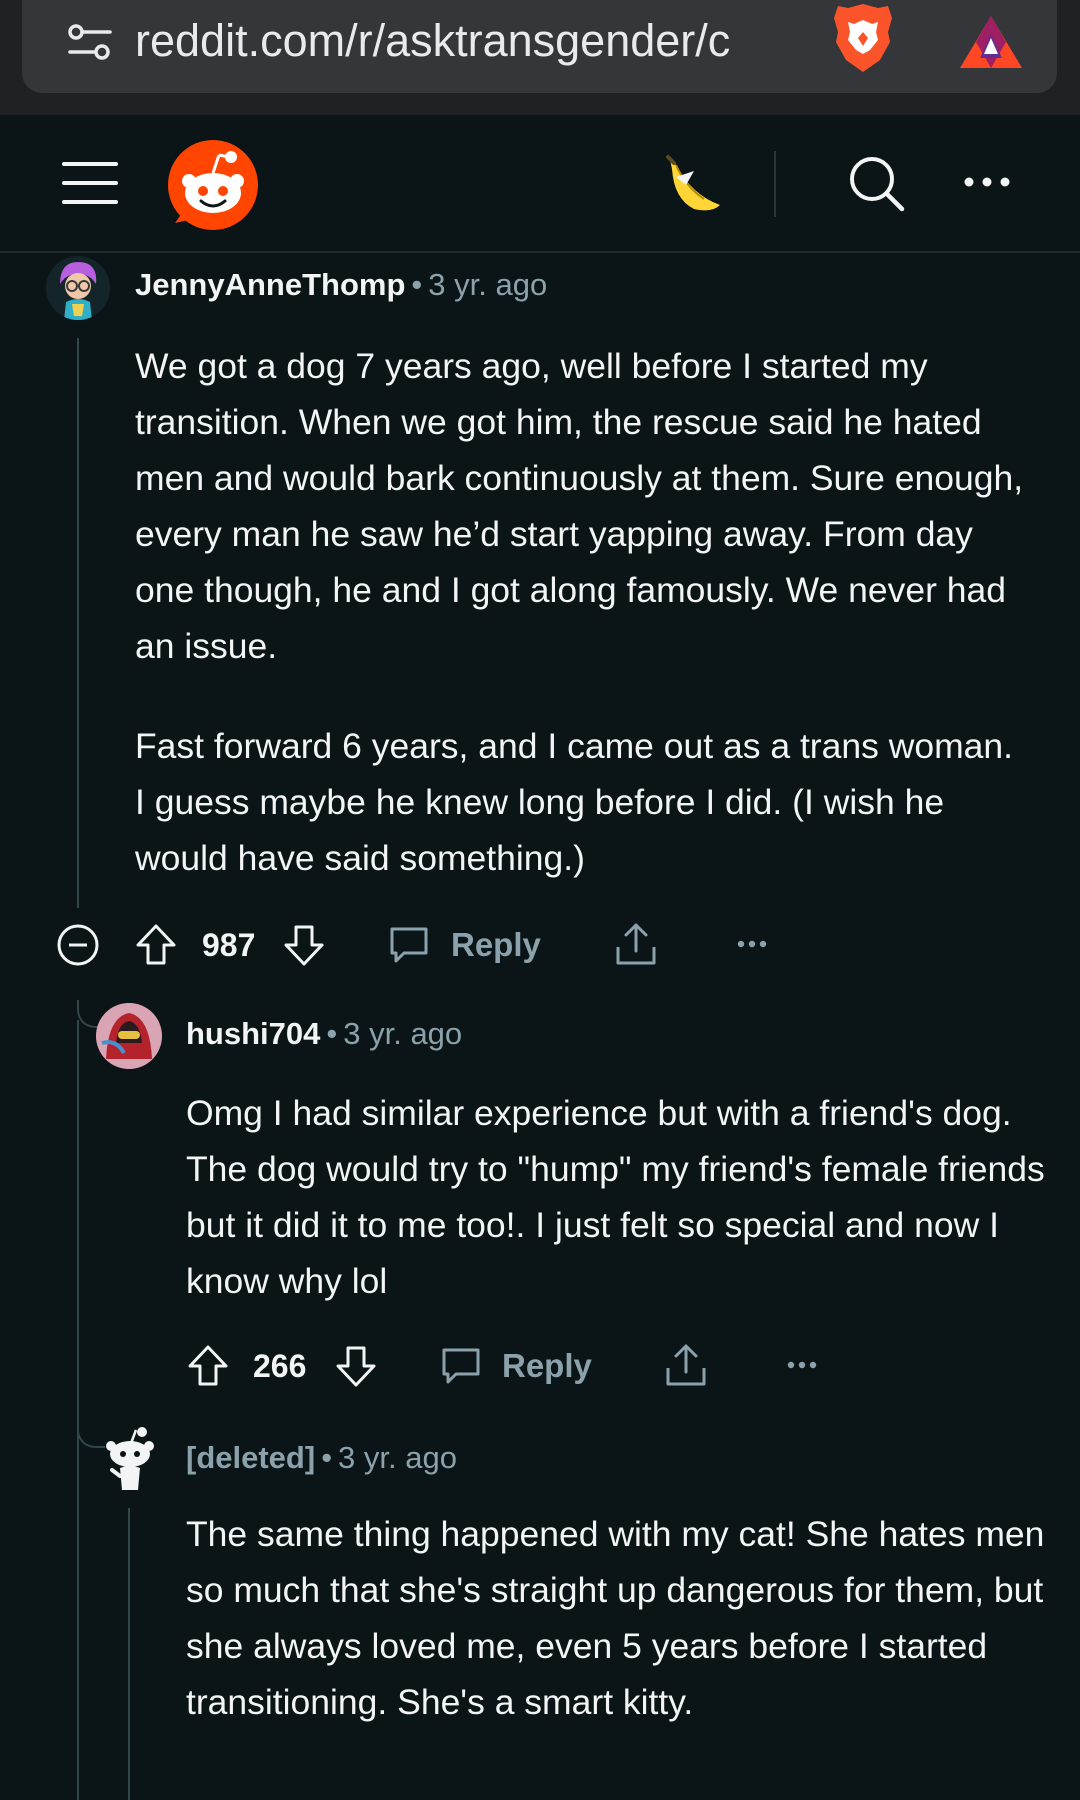 The width and height of the screenshot is (1080, 1800). Describe the element at coordinates (90, 183) in the screenshot. I see `hamburger-menu-icon` at that location.